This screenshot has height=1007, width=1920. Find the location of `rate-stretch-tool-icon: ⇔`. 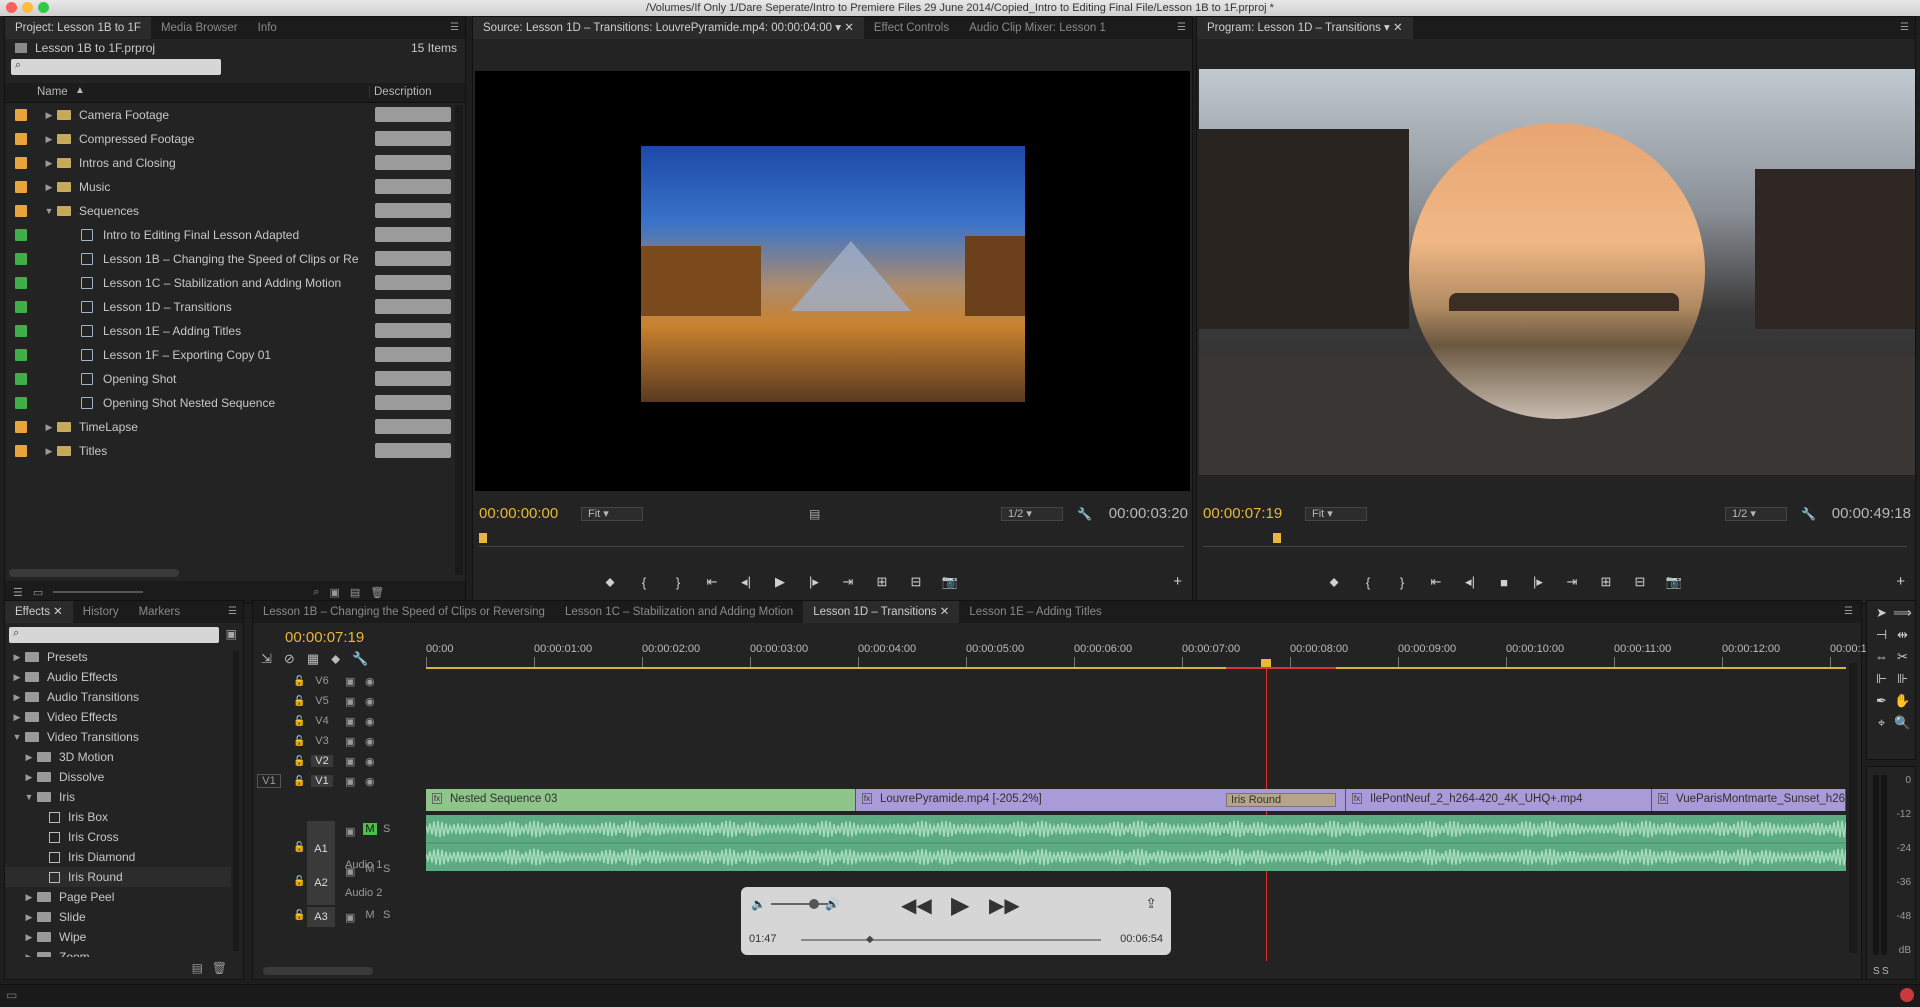

rate-stretch-tool-icon: ⇔ is located at coordinates (1881, 657).